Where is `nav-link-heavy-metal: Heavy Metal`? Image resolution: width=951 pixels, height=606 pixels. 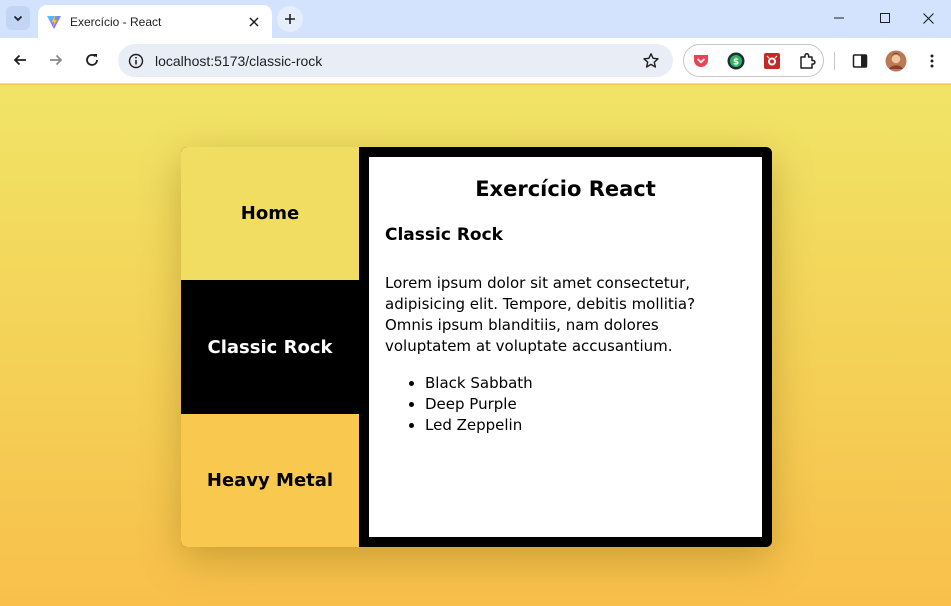
nav-link-heavy-metal: Heavy Metal is located at coordinates (270, 480).